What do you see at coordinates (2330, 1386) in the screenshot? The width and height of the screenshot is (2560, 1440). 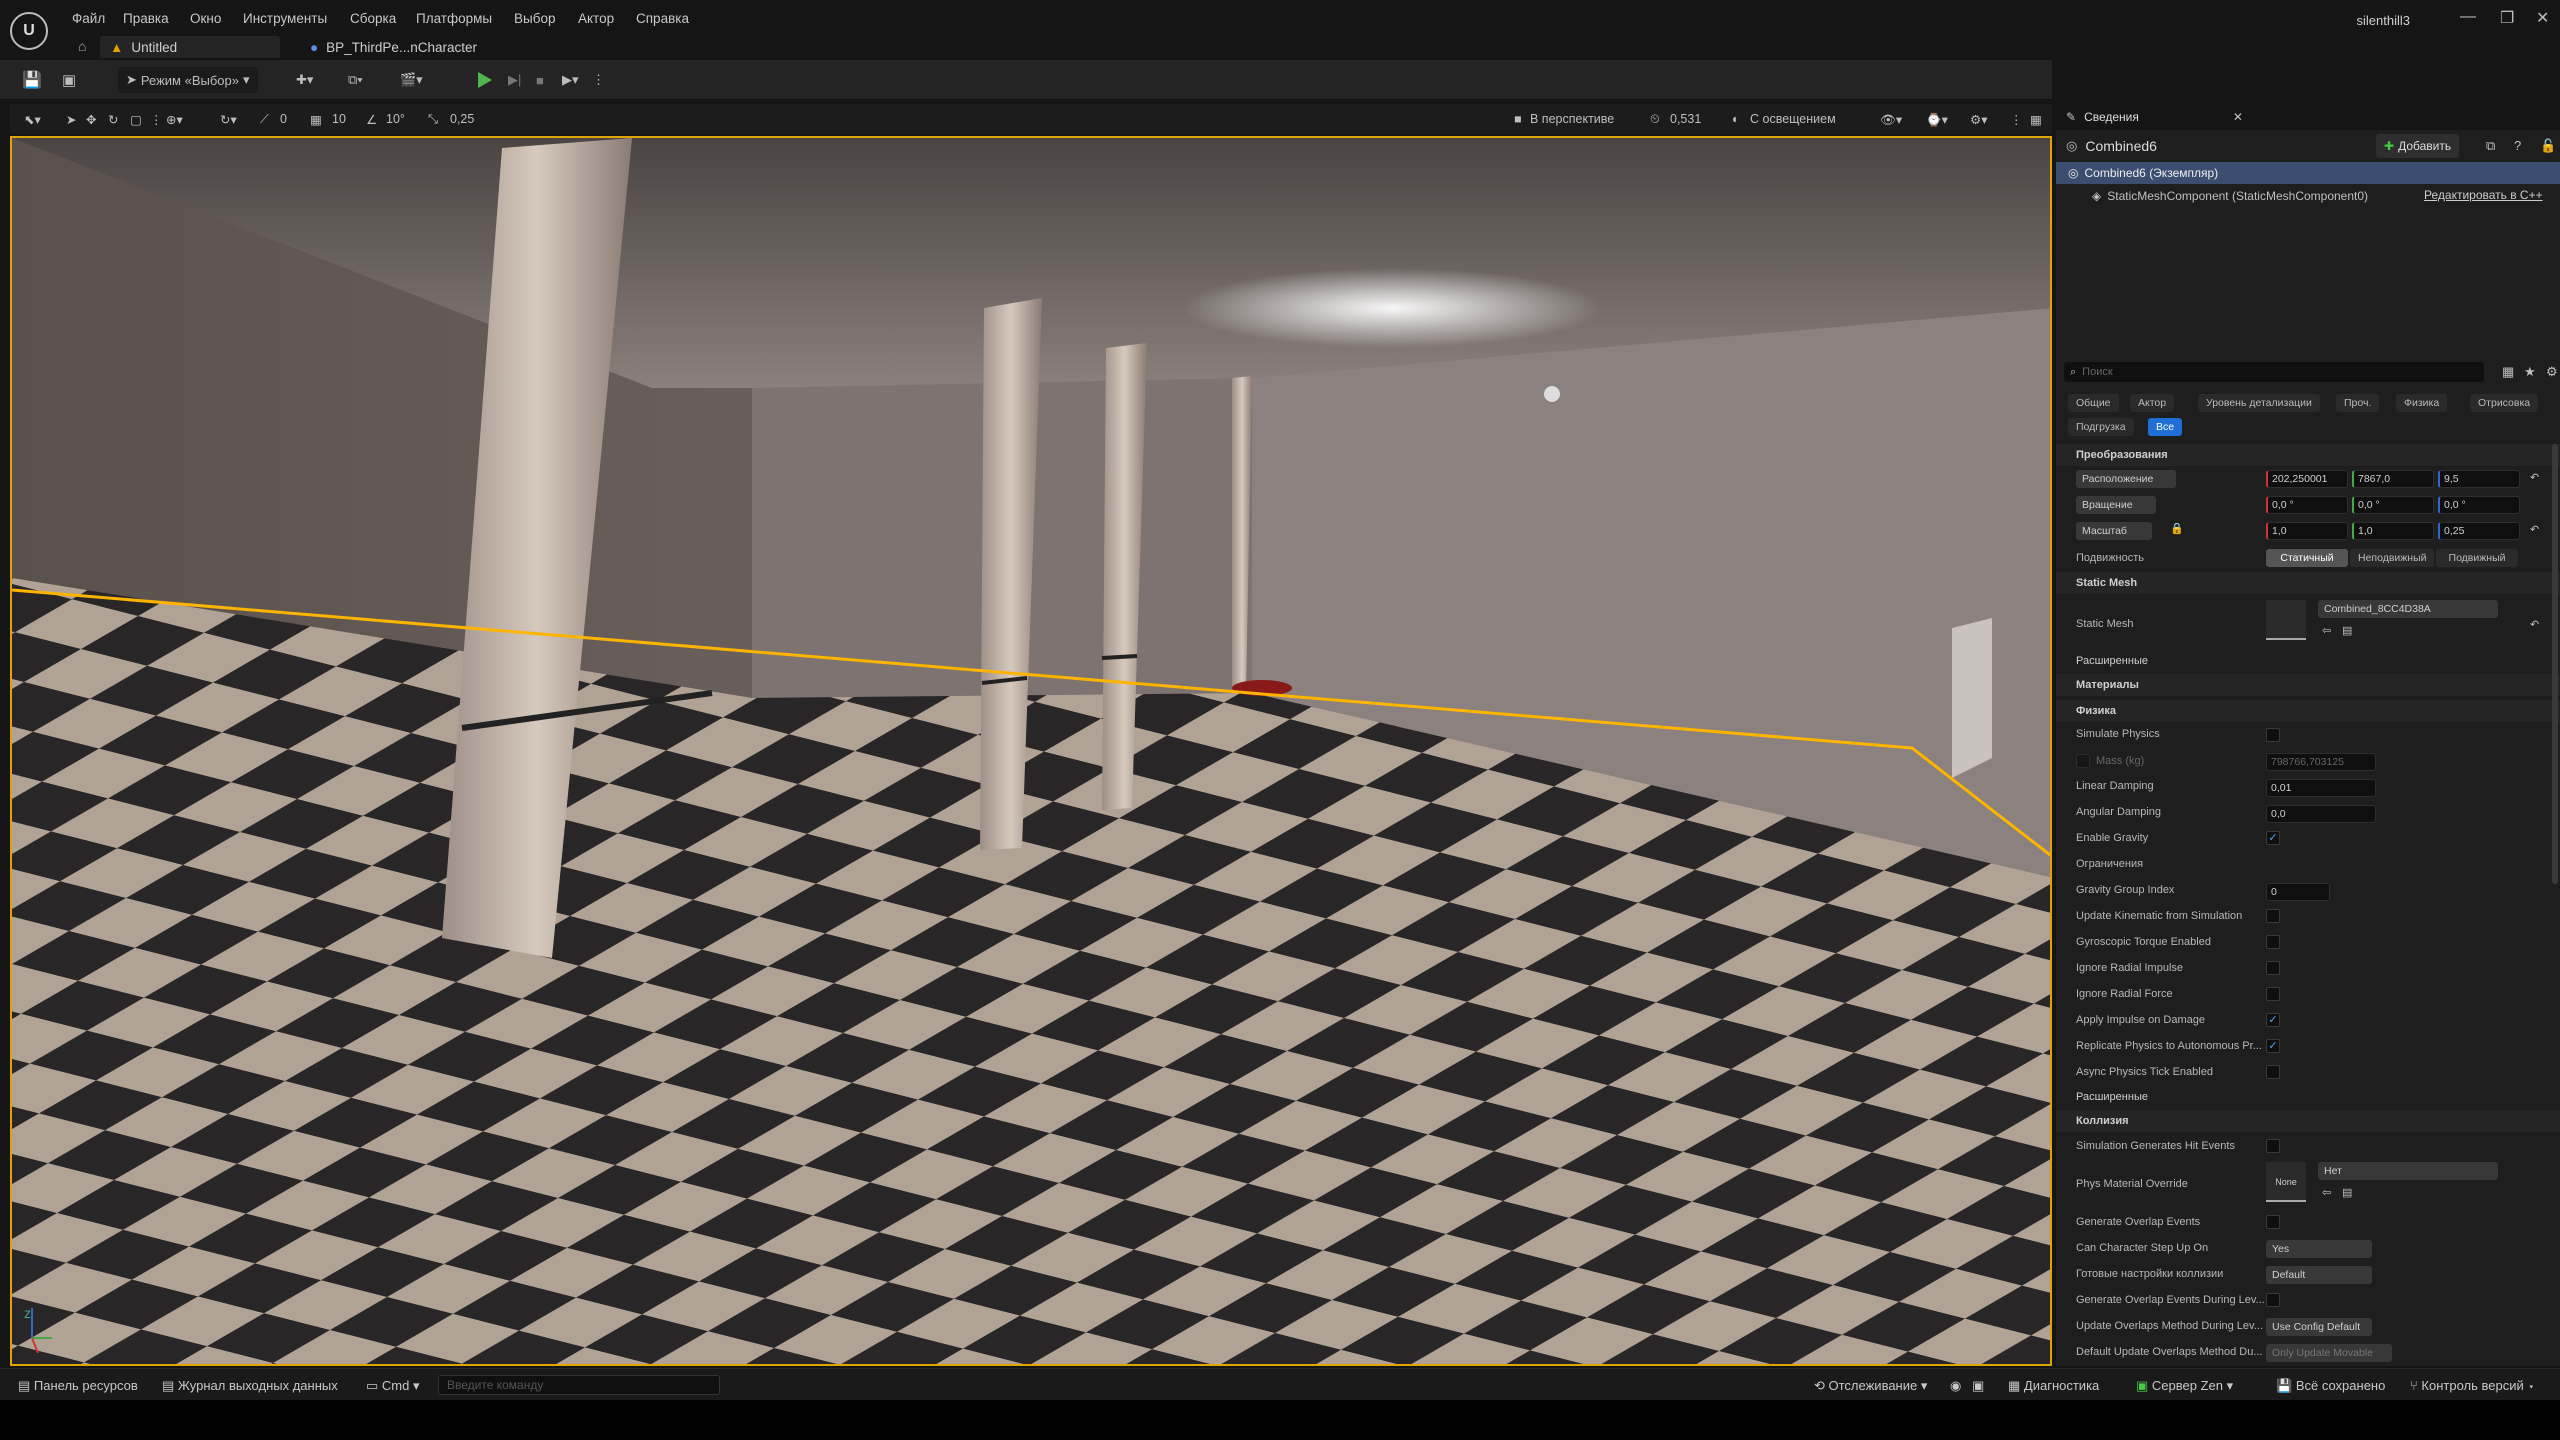 I see `save-all-button: 💾 Всё сохранено` at bounding box center [2330, 1386].